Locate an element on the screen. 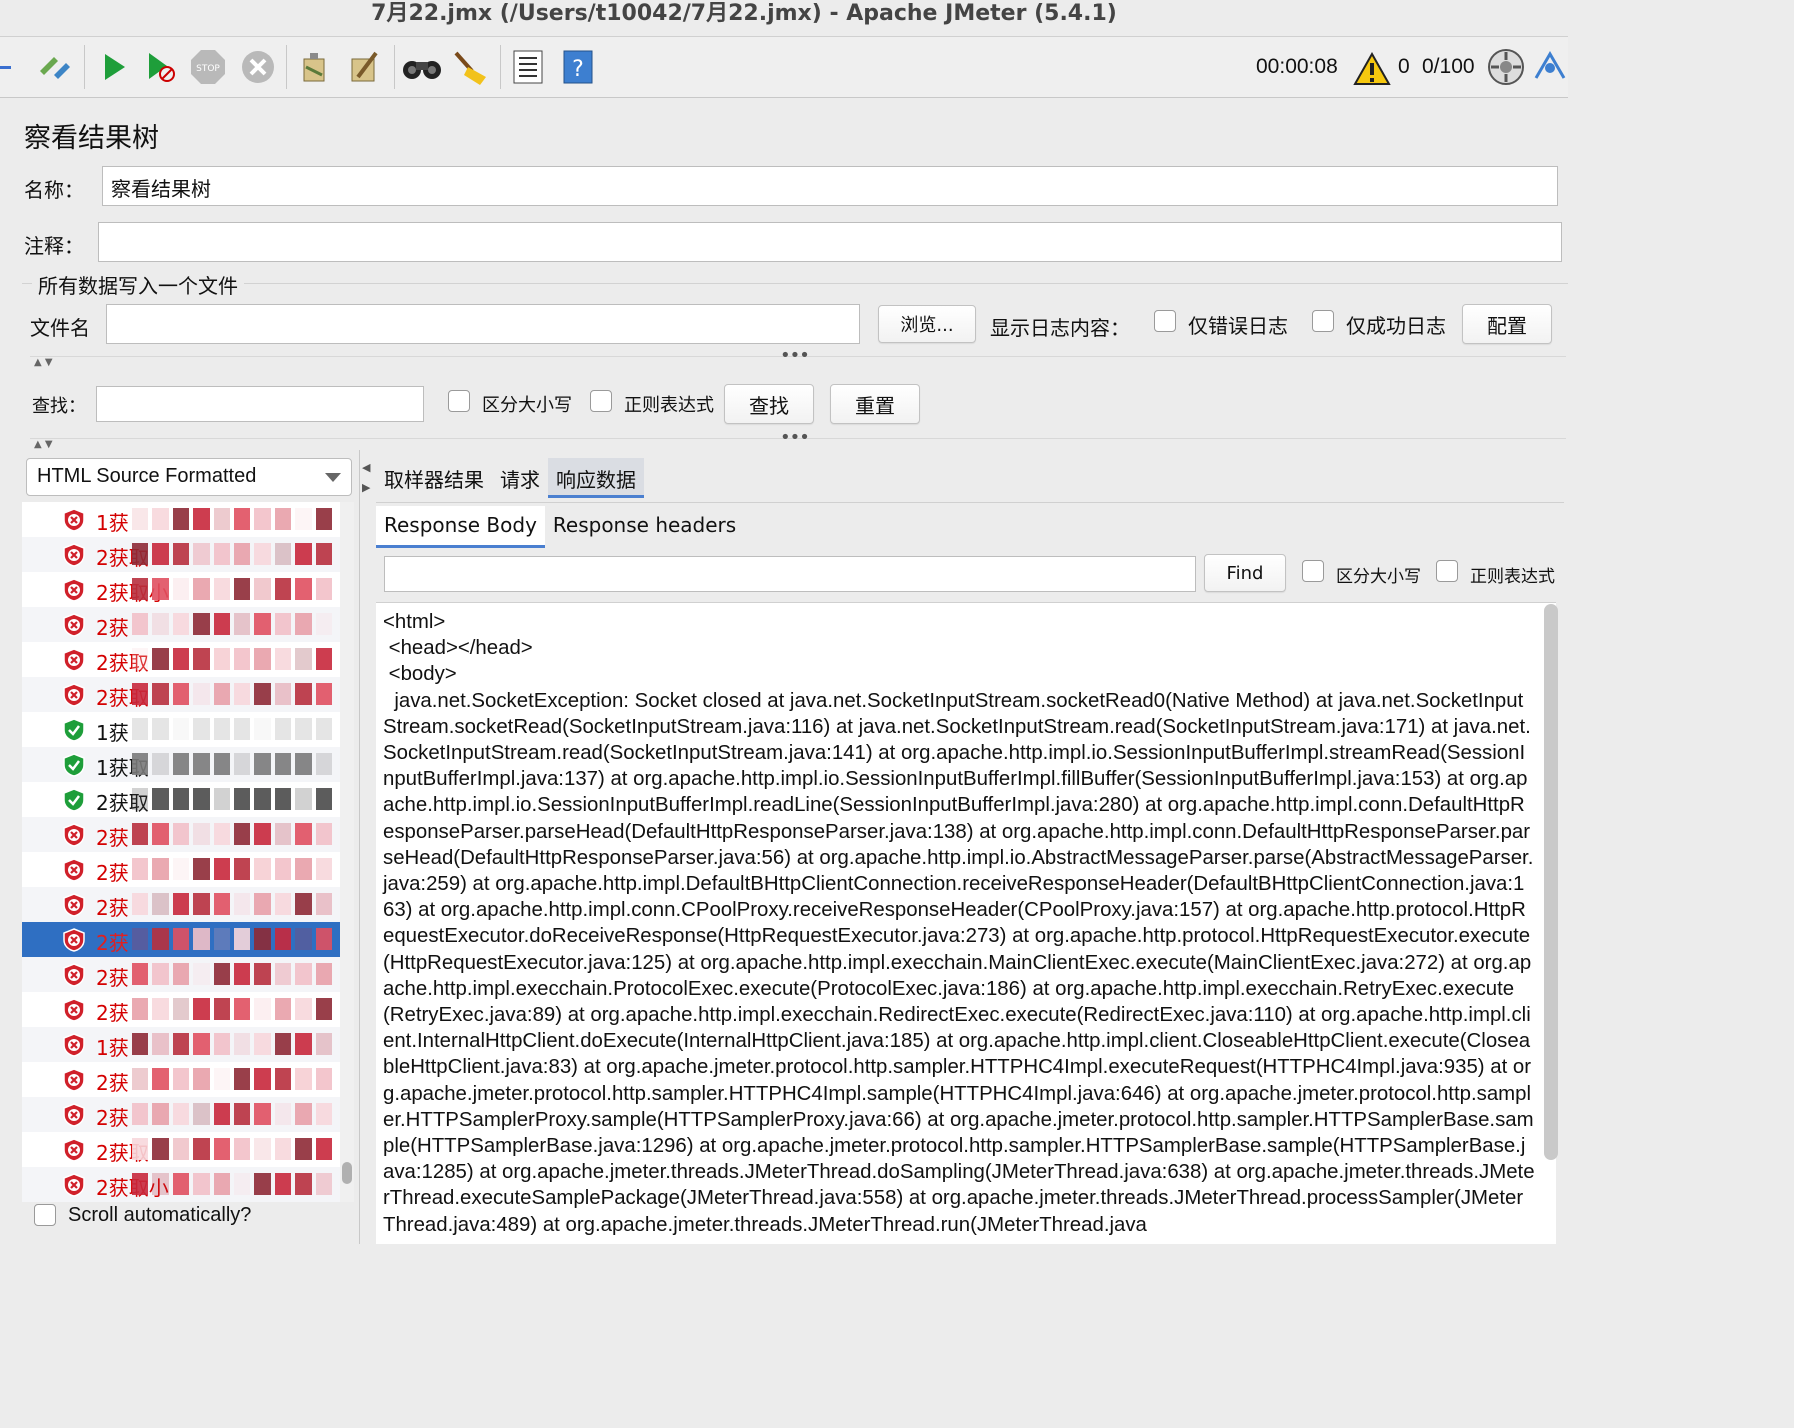 Image resolution: width=1794 pixels, height=1428 pixels. svg-text: STOP is located at coordinates (208, 69).